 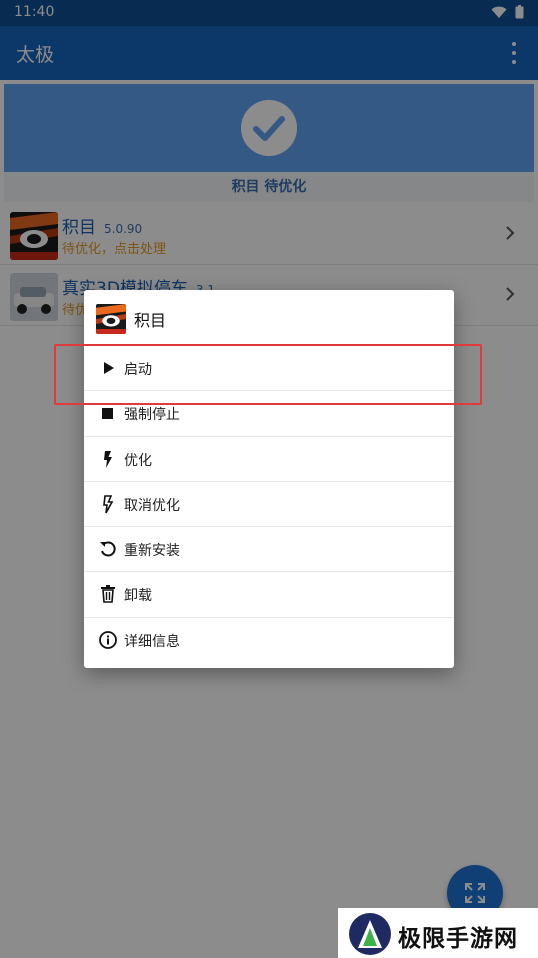 What do you see at coordinates (370, 934) in the screenshot?
I see `watermark-logo-icon` at bounding box center [370, 934].